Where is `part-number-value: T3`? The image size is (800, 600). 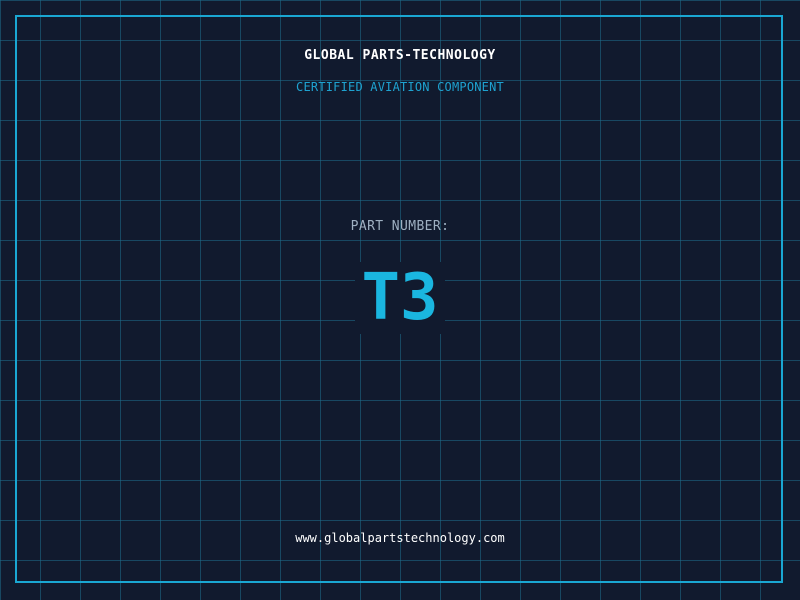 part-number-value: T3 is located at coordinates (400, 298).